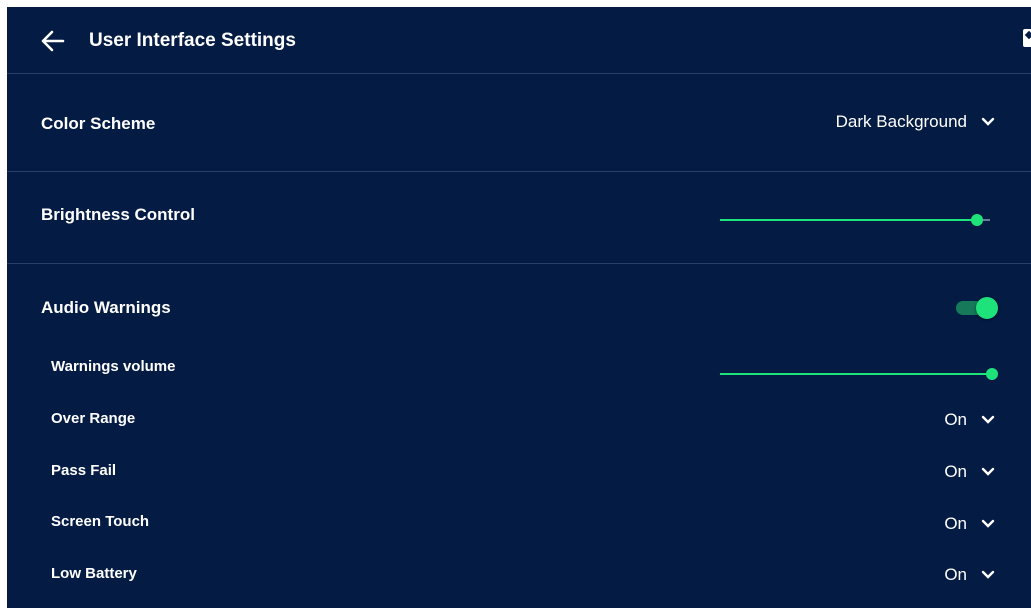 The width and height of the screenshot is (1031, 608). I want to click on brightness-label: Brightness Control, so click(118, 214).